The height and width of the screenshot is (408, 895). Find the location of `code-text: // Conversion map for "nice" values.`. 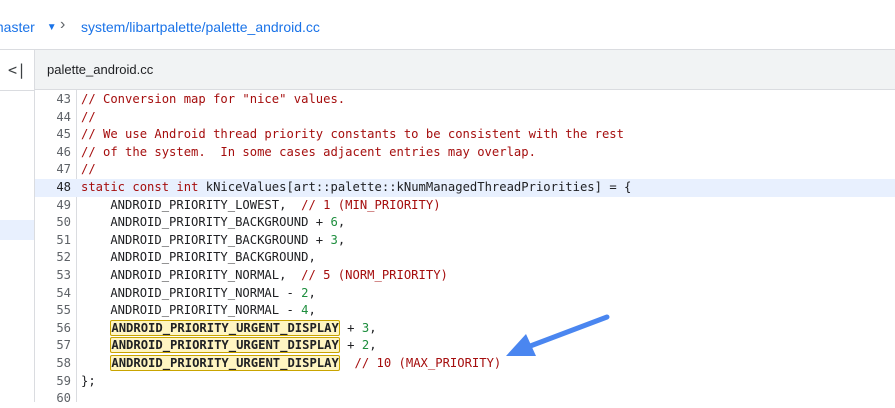

code-text: // Conversion map for "nice" values. is located at coordinates (213, 99).